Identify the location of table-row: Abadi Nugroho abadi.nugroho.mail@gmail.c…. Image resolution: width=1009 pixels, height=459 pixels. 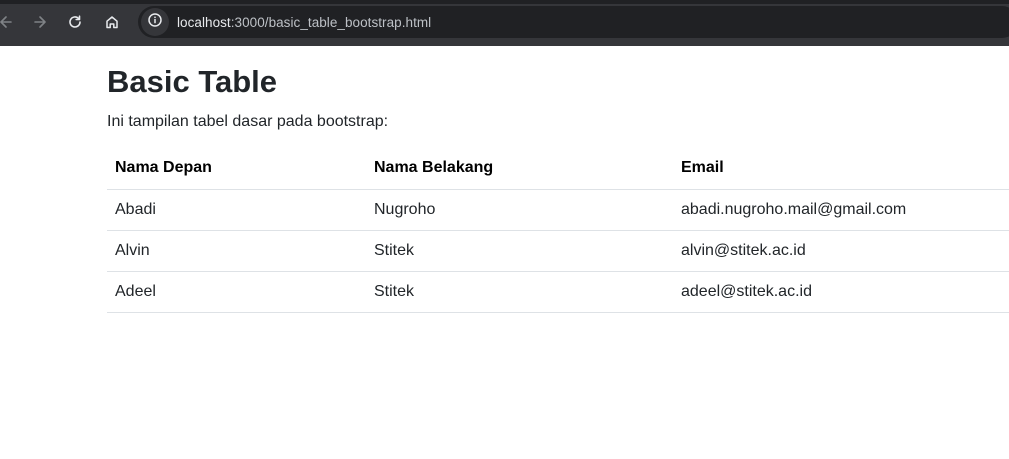
(558, 210).